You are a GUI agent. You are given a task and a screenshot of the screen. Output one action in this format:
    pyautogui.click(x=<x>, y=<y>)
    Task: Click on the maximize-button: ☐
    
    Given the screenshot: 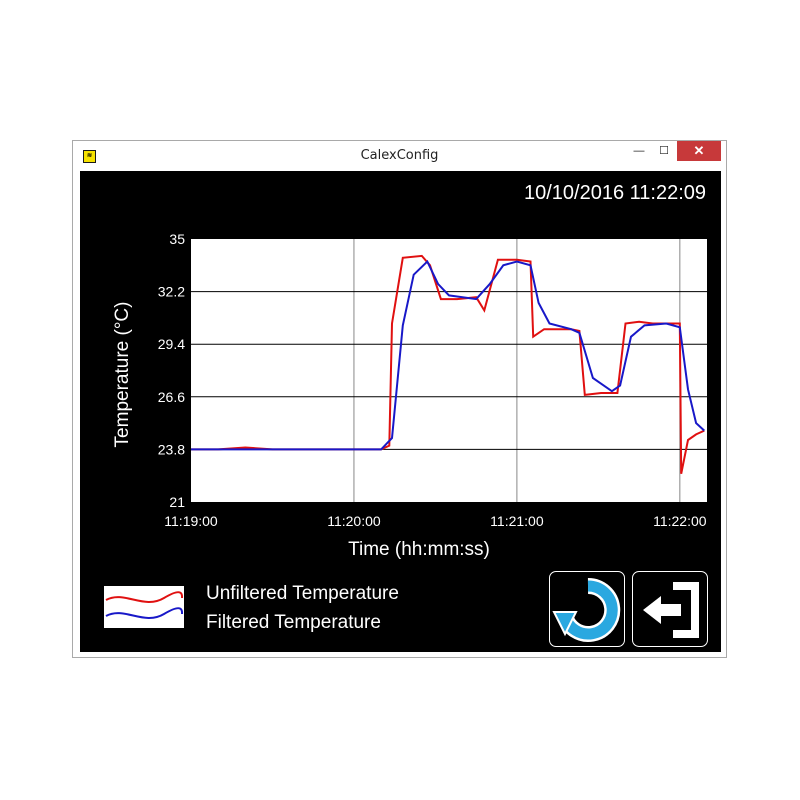 What is the action you would take?
    pyautogui.click(x=664, y=151)
    